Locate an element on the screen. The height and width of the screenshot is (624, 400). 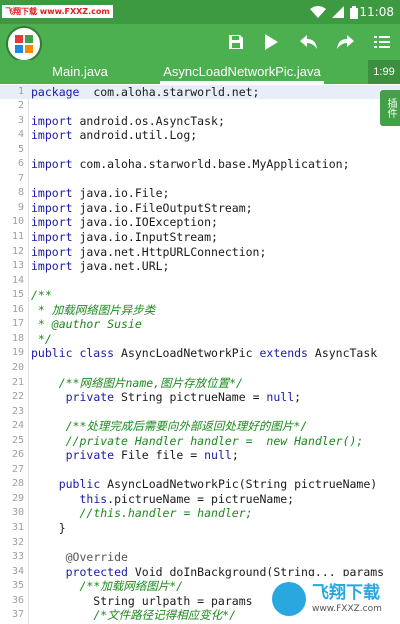
undo-button is located at coordinates (309, 42).